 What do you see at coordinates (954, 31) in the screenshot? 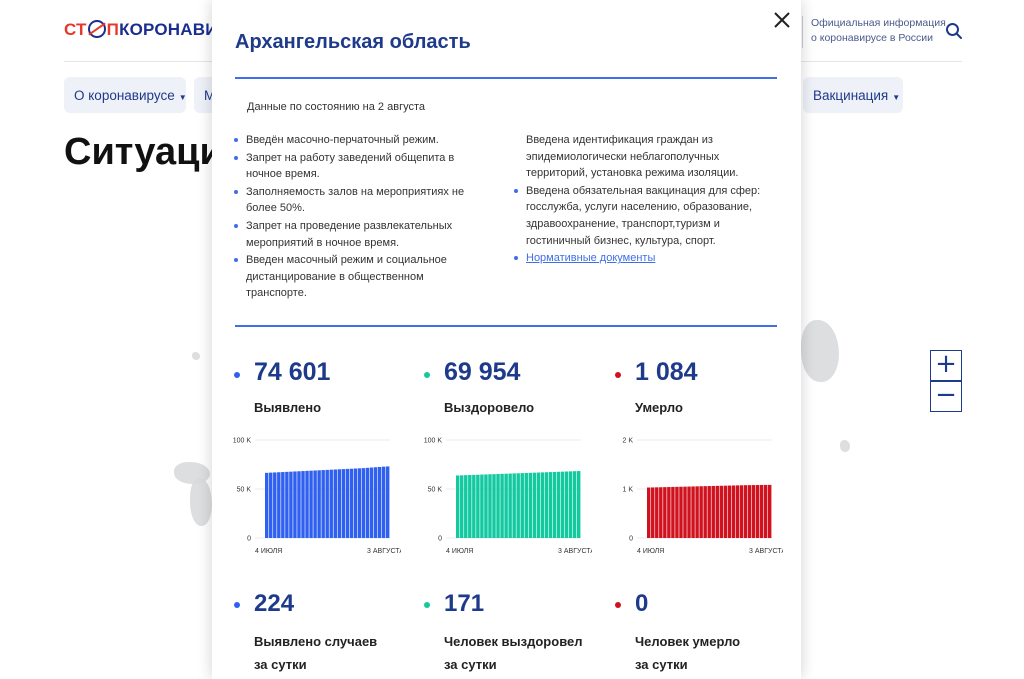
I see `search-icon` at bounding box center [954, 31].